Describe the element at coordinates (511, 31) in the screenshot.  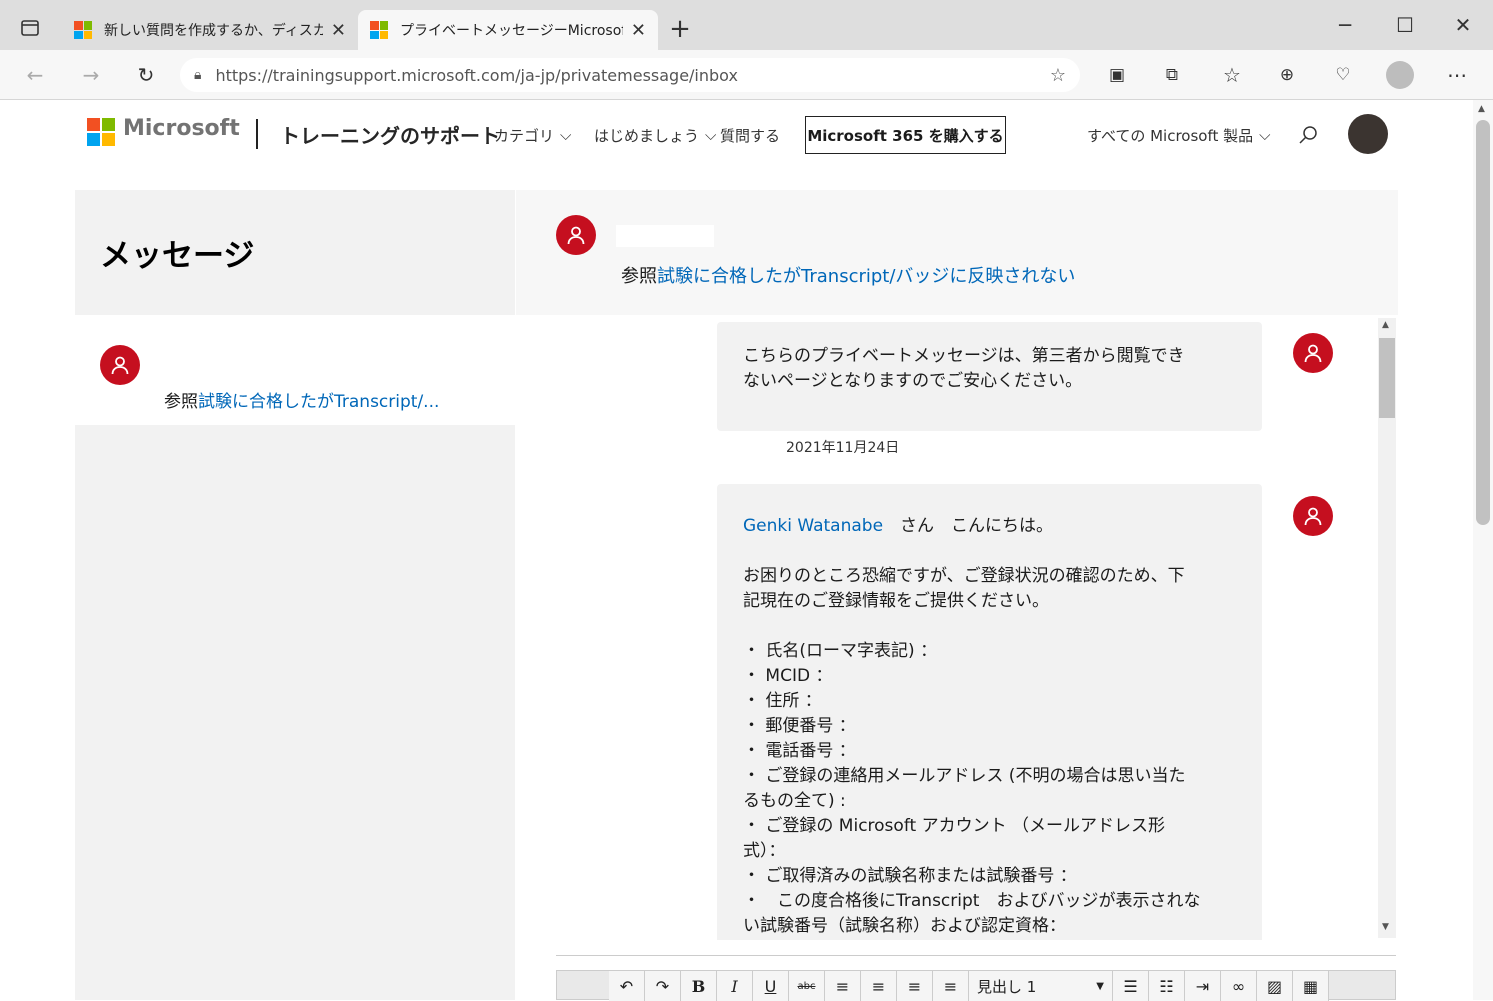
I see `tab-title: プライベートメッセージーMicrosoftコミ` at that location.